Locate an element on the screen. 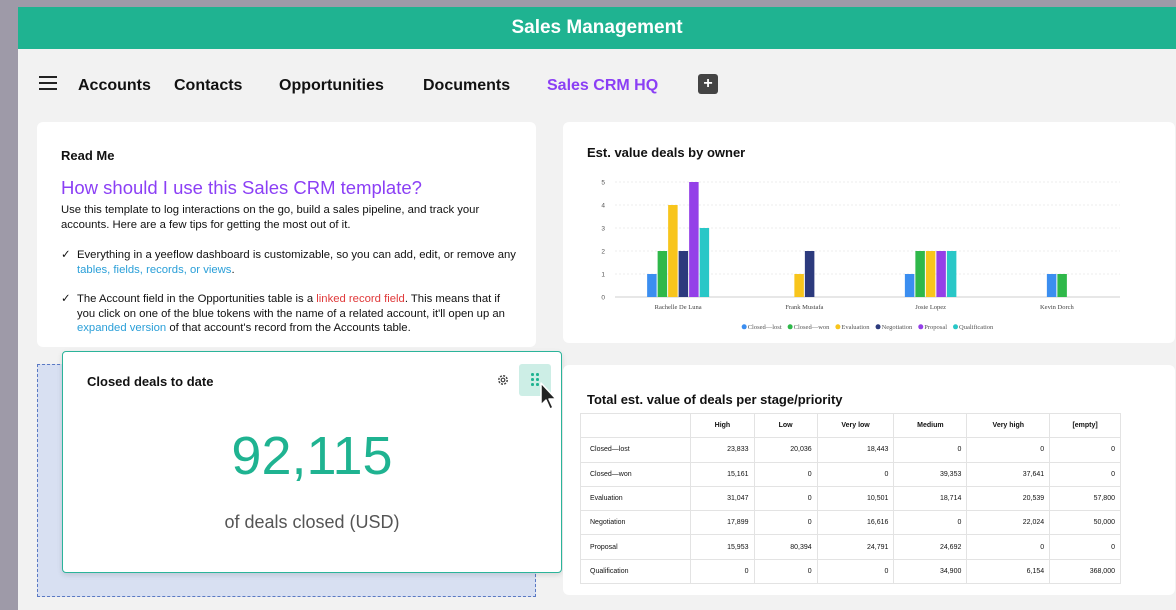 The width and height of the screenshot is (1176, 610). bar-rachelle-de-luna-negotiation is located at coordinates (683, 274).